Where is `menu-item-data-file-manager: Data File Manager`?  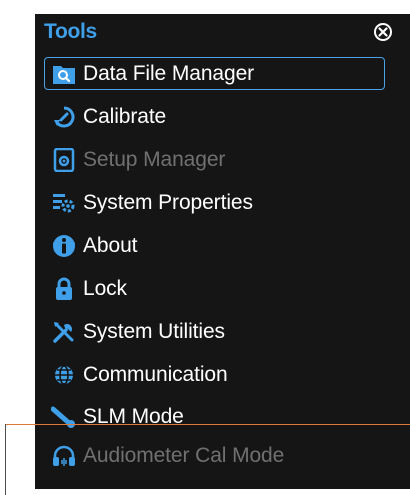
menu-item-data-file-manager: Data File Manager is located at coordinates (214, 73).